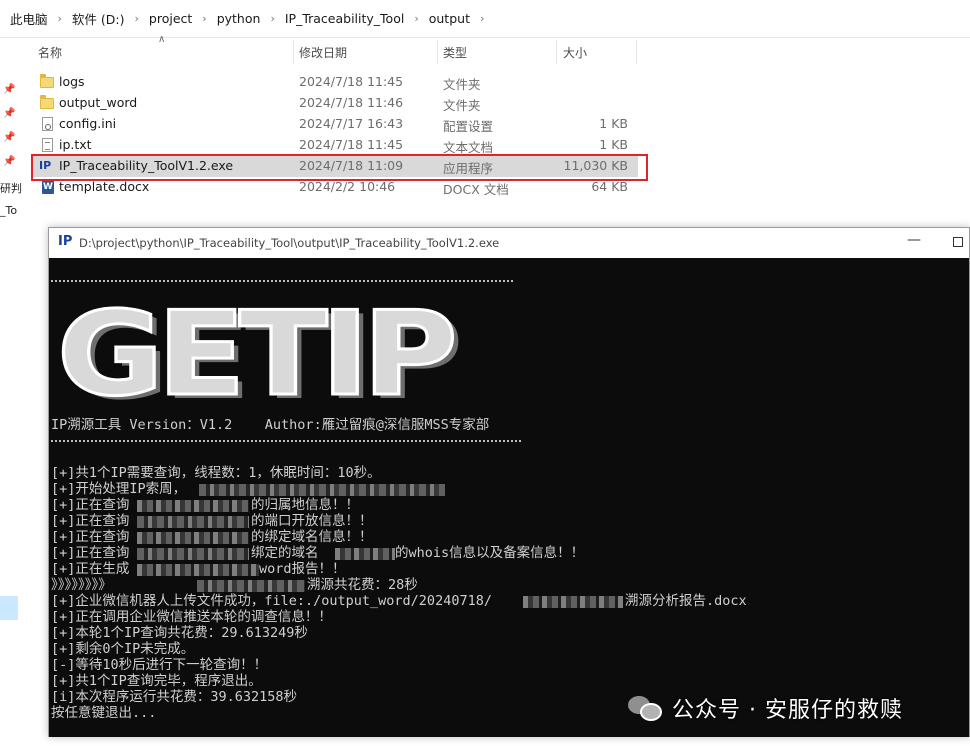 The image size is (970, 746). I want to click on breadcrumb-item: project, so click(170, 18).